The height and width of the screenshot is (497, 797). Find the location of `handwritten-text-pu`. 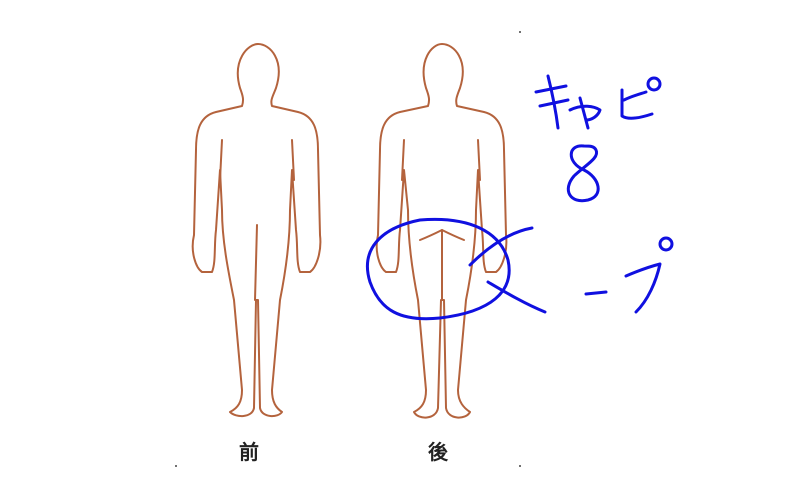

handwritten-text-pu is located at coordinates (629, 275).